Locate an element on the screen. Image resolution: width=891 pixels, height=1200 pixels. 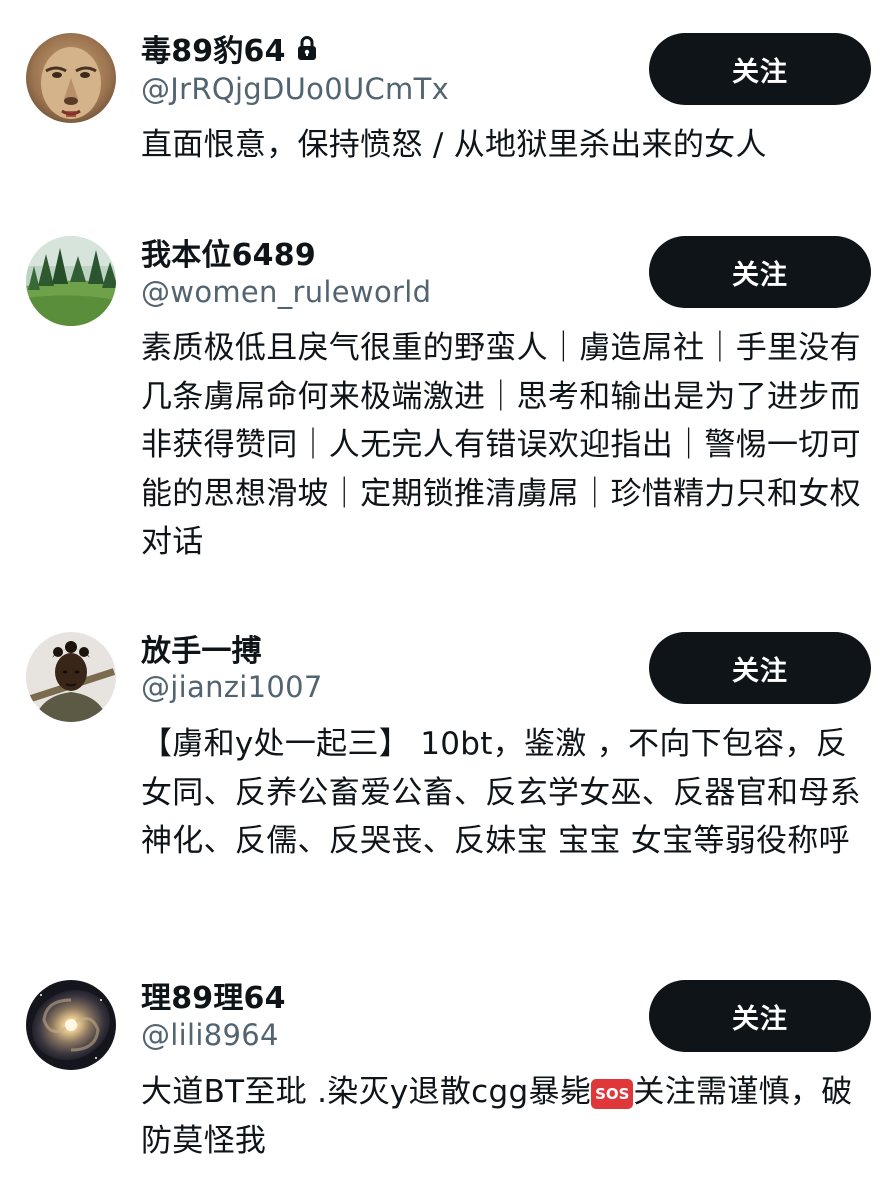
forest-meadow-icon is located at coordinates (71, 281).